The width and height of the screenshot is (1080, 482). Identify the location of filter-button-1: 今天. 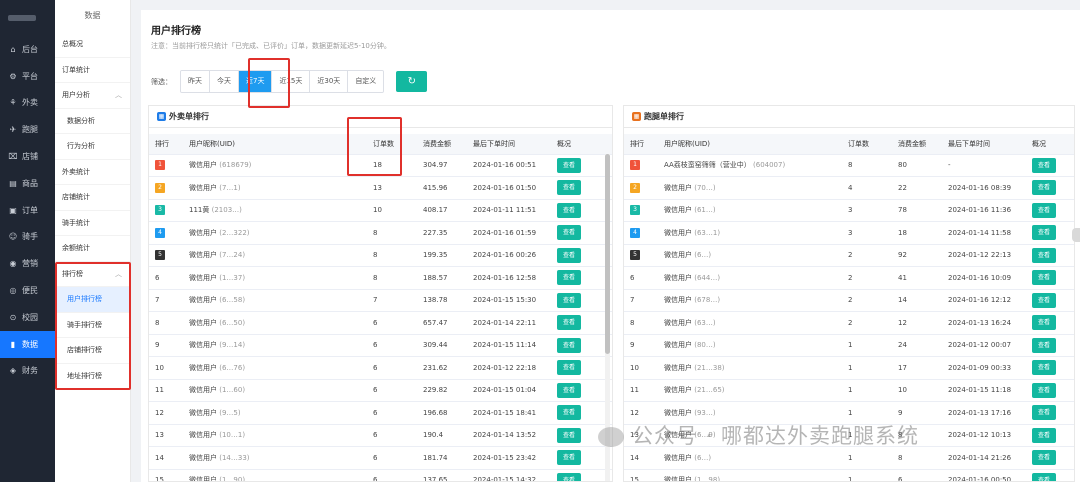
(224, 81).